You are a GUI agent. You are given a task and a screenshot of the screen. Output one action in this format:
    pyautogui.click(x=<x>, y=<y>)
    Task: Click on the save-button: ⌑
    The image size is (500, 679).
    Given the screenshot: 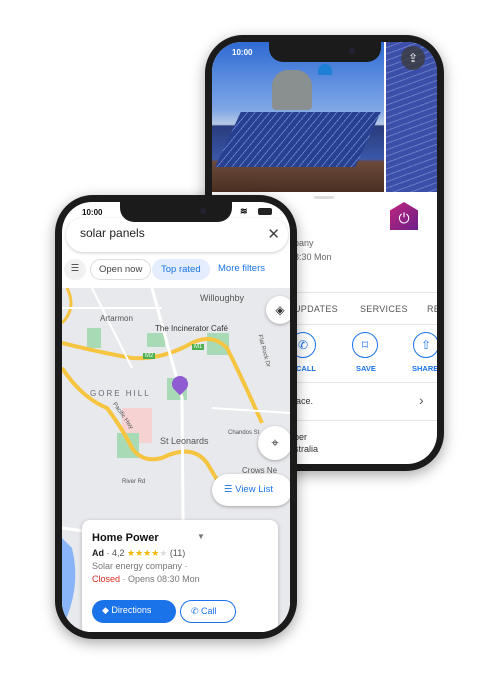 What is the action you would take?
    pyautogui.click(x=365, y=345)
    